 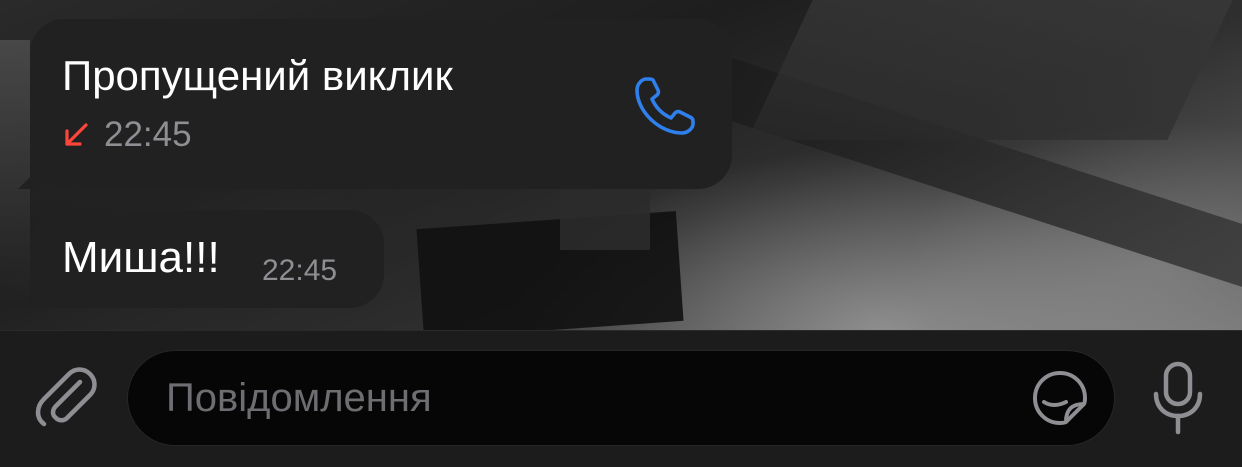 What do you see at coordinates (148, 134) in the screenshot?
I see `missed-call-time: 22:45` at bounding box center [148, 134].